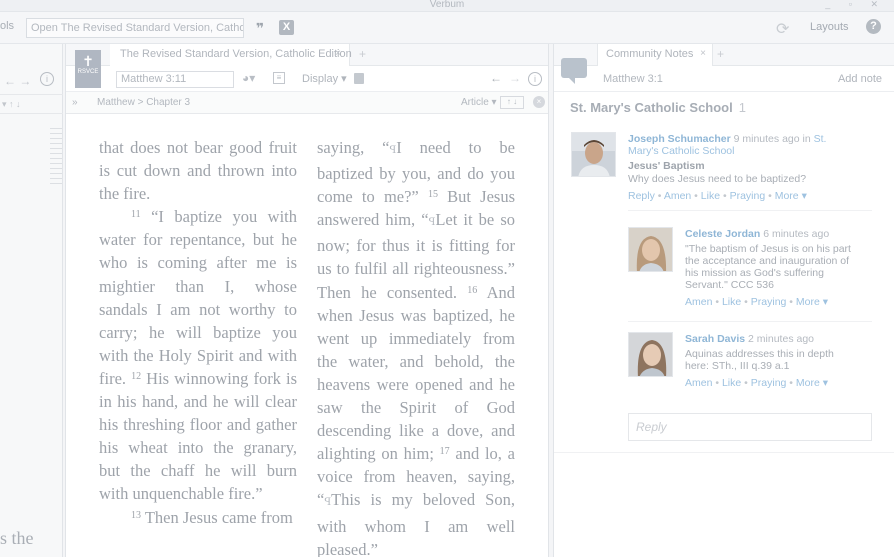 This screenshot has width=894, height=557. I want to click on reply-link: Reply, so click(641, 196).